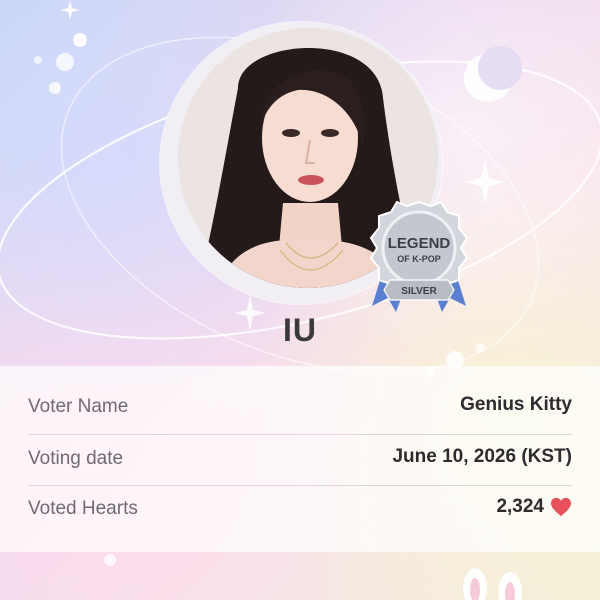 This screenshot has width=600, height=600. I want to click on sparkle-icon, so click(70, 10).